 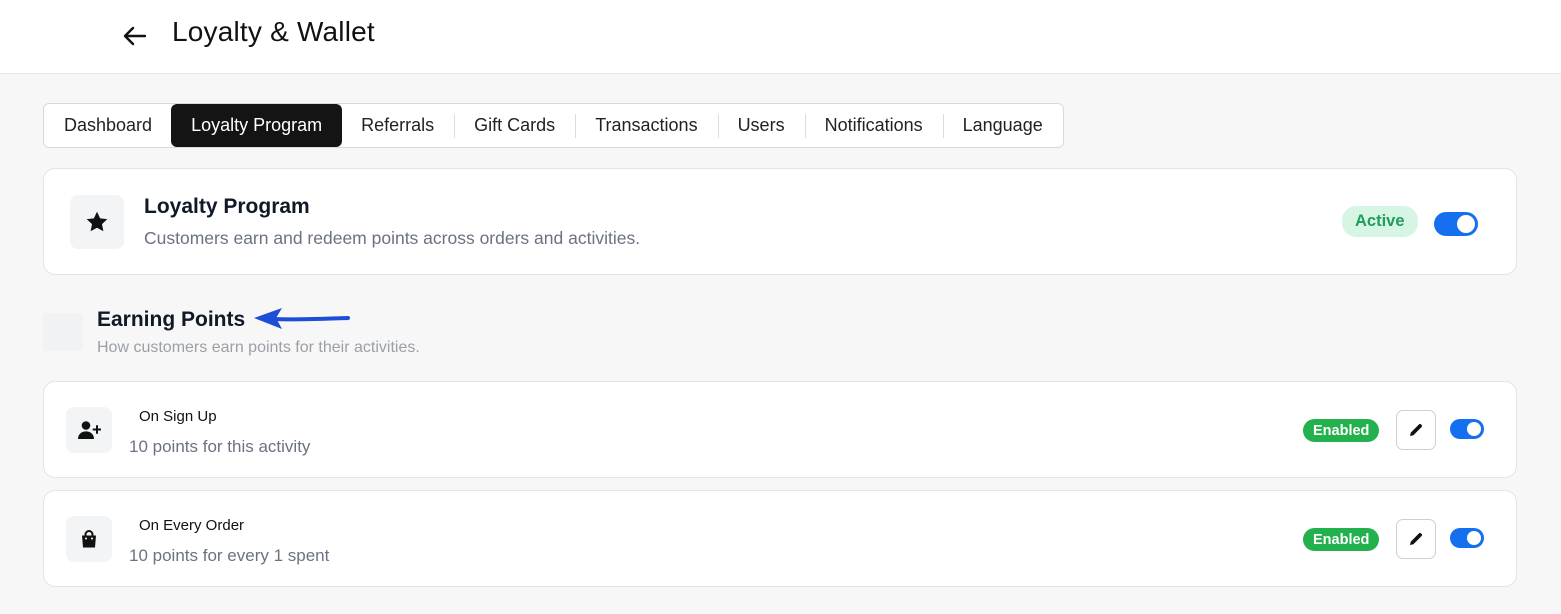 What do you see at coordinates (1456, 224) in the screenshot?
I see `program-toggle` at bounding box center [1456, 224].